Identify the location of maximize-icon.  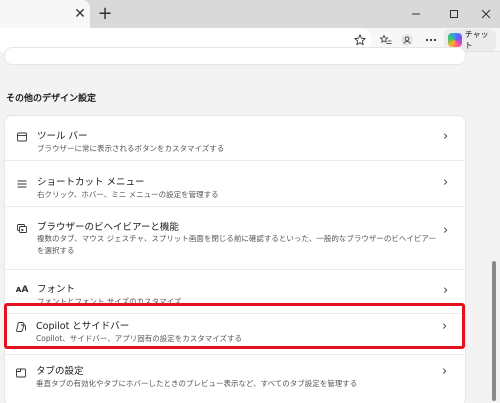
(454, 14).